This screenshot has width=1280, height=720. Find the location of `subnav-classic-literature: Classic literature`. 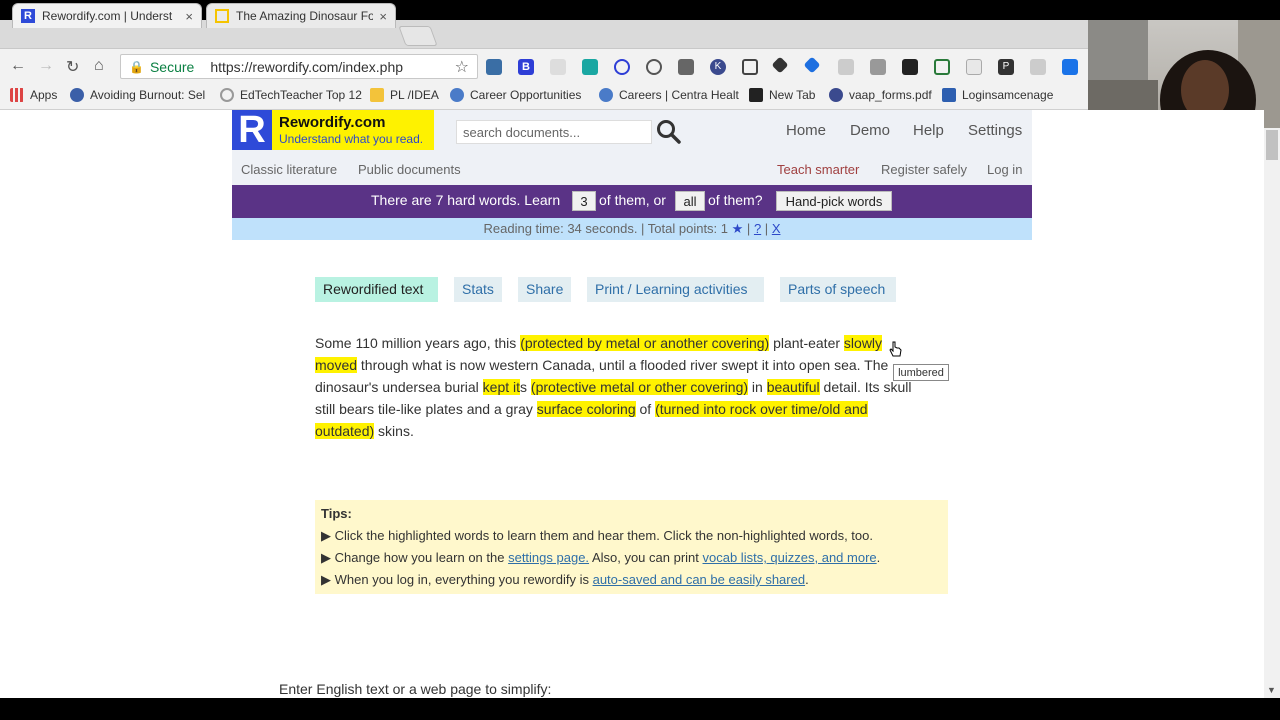

subnav-classic-literature: Classic literature is located at coordinates (289, 169).